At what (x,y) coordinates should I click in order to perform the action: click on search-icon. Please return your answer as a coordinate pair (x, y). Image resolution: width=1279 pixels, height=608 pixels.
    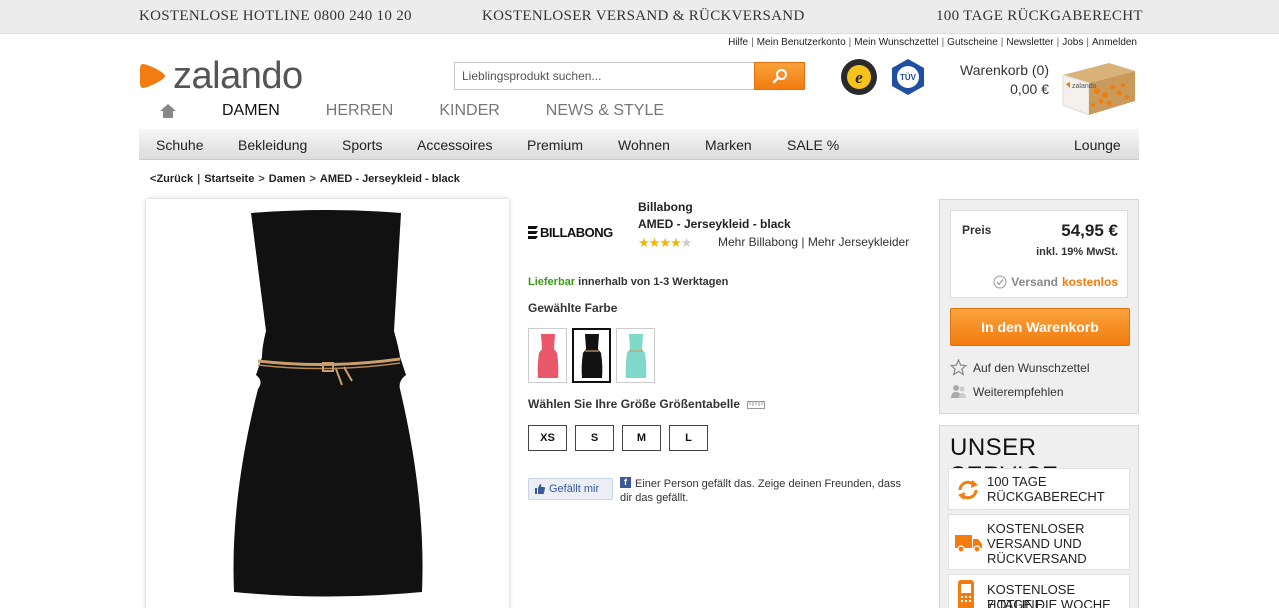
    Looking at the image, I should click on (779, 76).